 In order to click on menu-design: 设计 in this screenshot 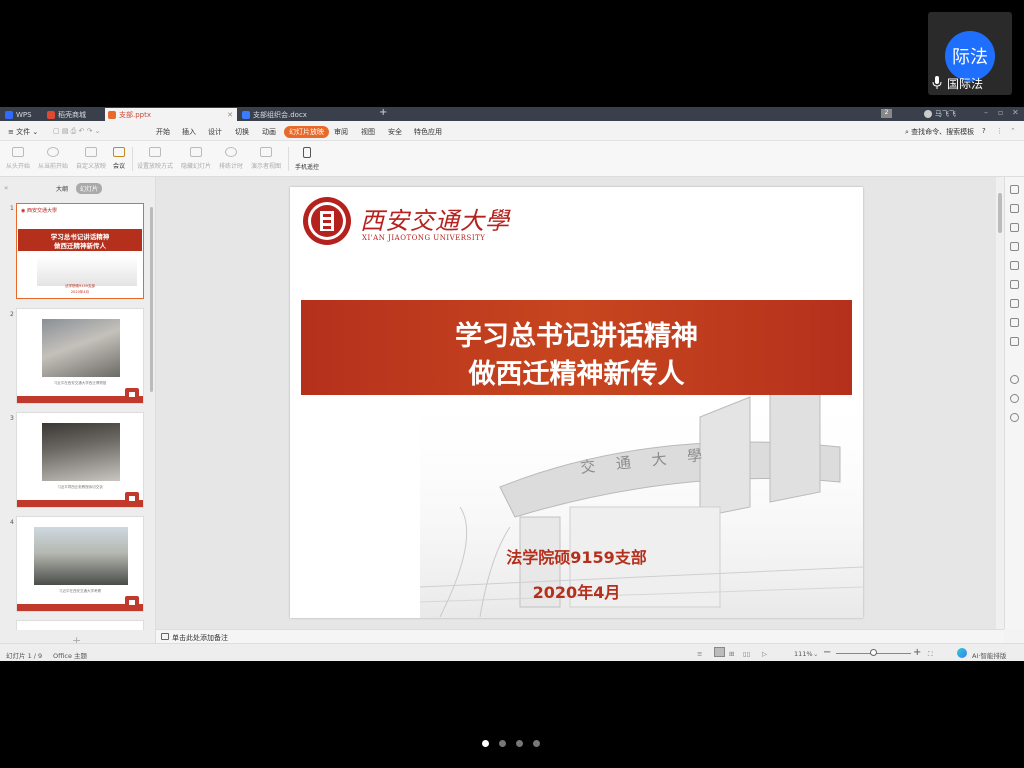, I will do `click(215, 132)`.